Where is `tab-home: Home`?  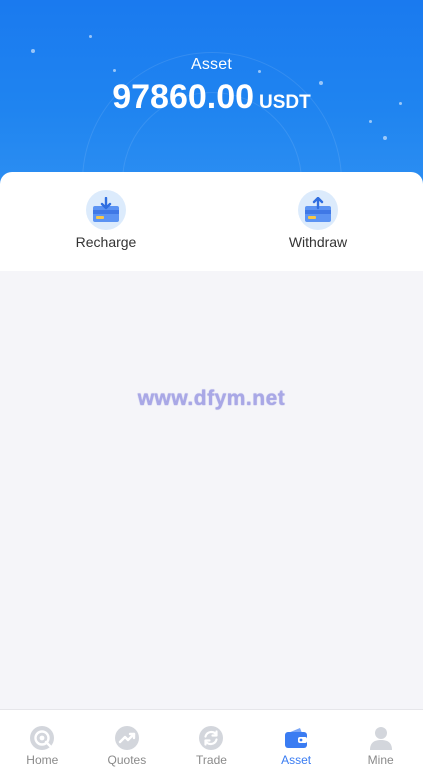 tab-home: Home is located at coordinates (42, 741).